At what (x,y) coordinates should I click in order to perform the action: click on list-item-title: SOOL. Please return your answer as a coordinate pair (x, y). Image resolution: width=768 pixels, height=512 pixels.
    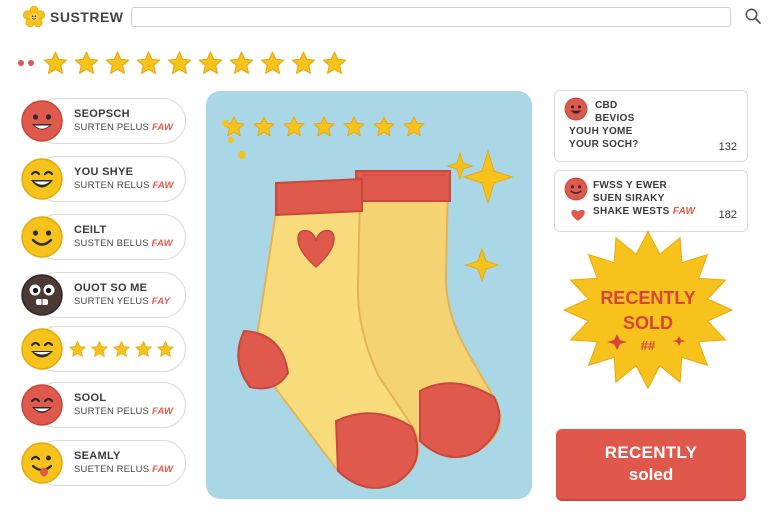
    Looking at the image, I should click on (90, 398).